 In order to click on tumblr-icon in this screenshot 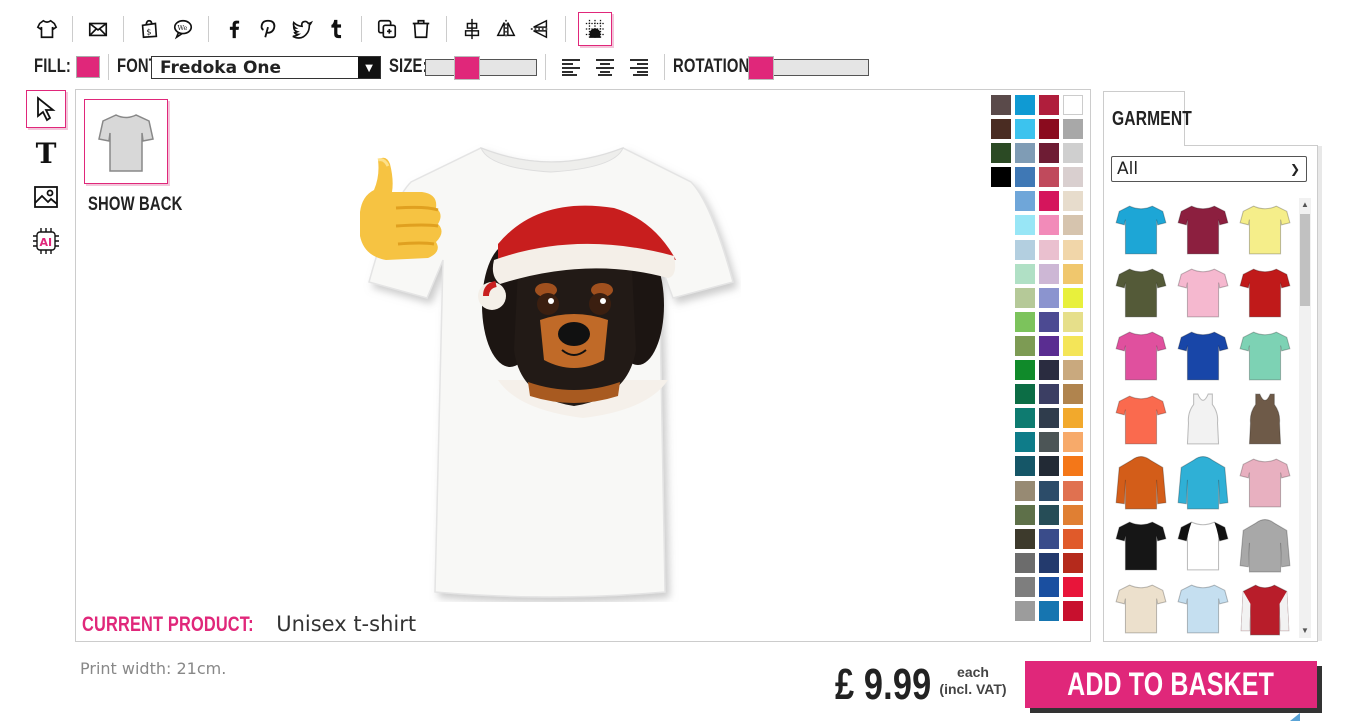, I will do `click(336, 29)`.